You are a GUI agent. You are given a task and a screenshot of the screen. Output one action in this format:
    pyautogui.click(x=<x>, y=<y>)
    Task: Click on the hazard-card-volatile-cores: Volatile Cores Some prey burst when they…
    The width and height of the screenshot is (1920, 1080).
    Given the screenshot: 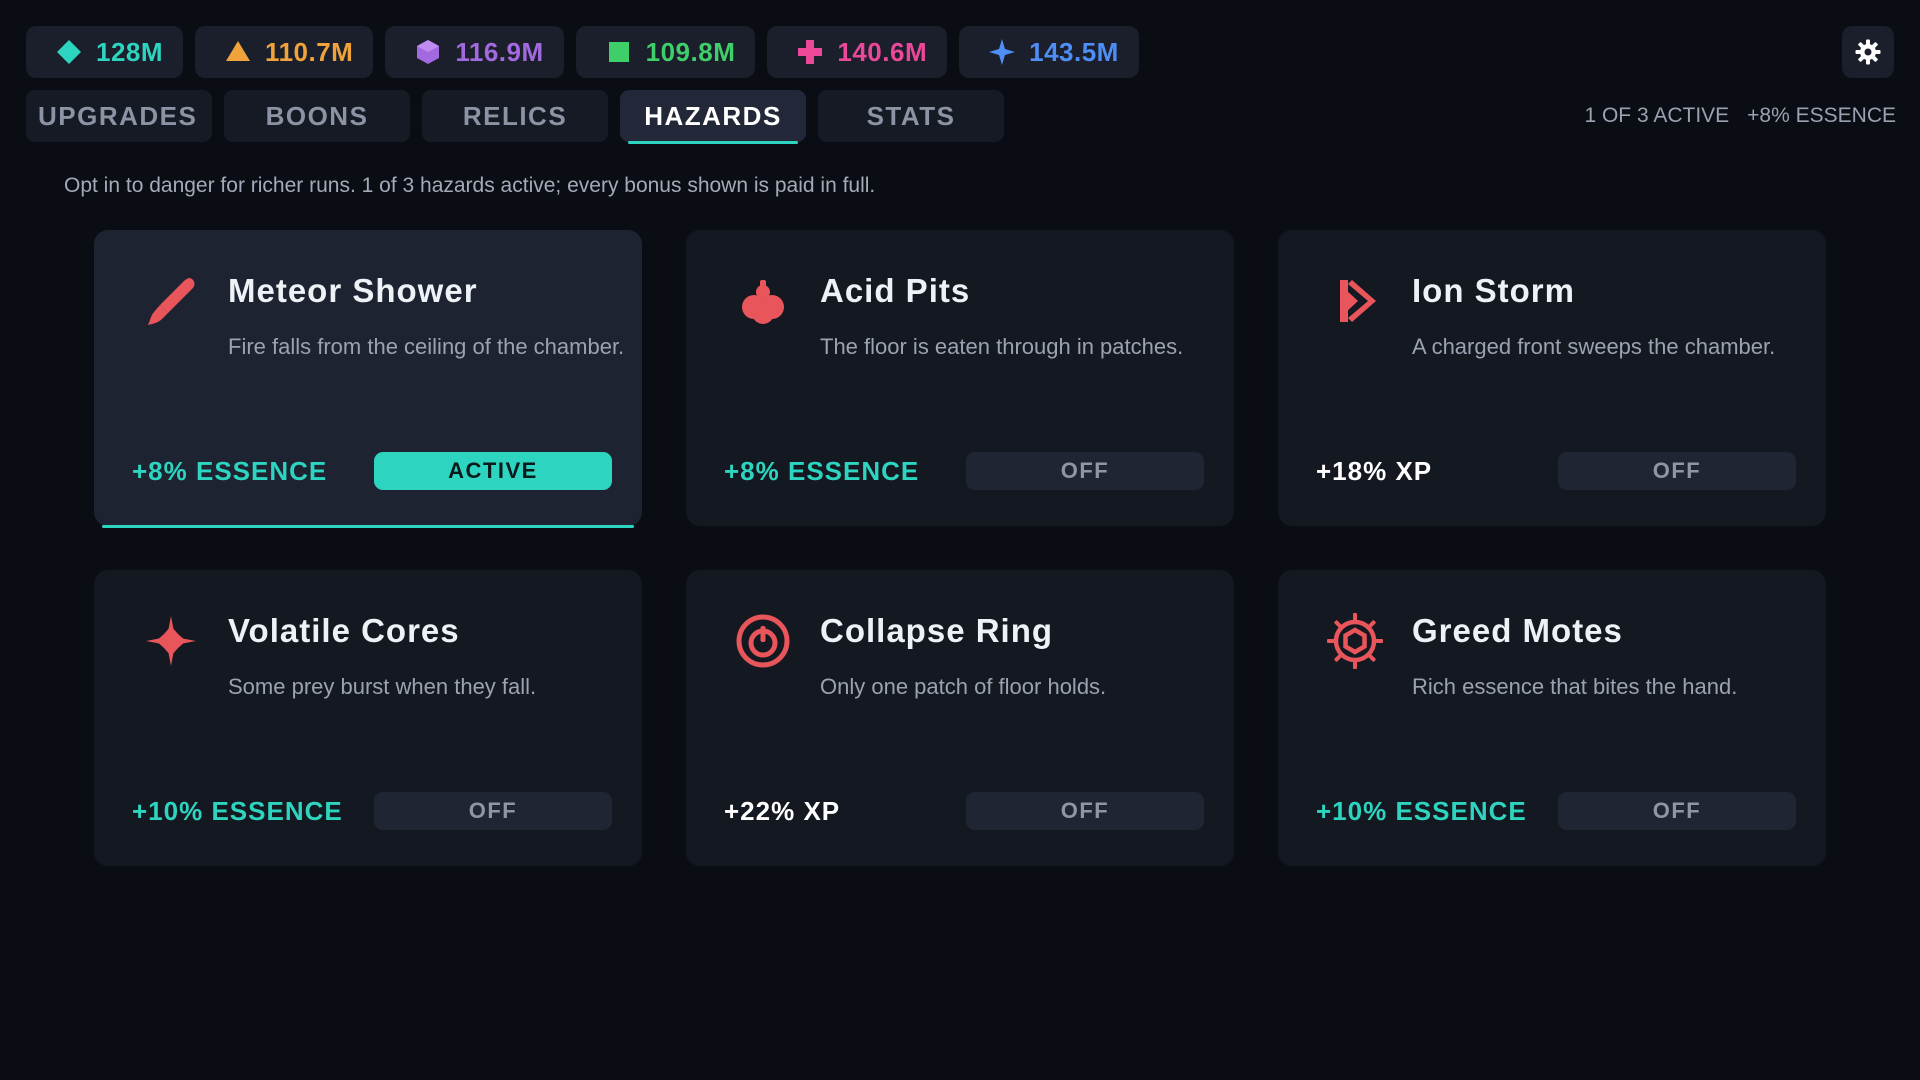 What is the action you would take?
    pyautogui.click(x=368, y=718)
    